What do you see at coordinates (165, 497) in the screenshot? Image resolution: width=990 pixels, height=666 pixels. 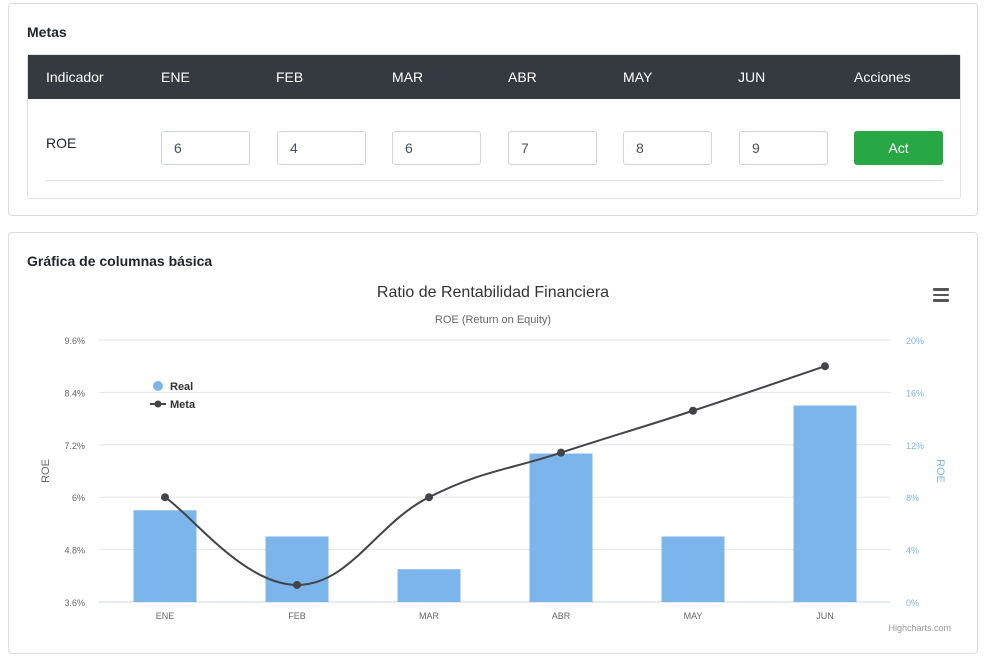 I see `point-meta-ene` at bounding box center [165, 497].